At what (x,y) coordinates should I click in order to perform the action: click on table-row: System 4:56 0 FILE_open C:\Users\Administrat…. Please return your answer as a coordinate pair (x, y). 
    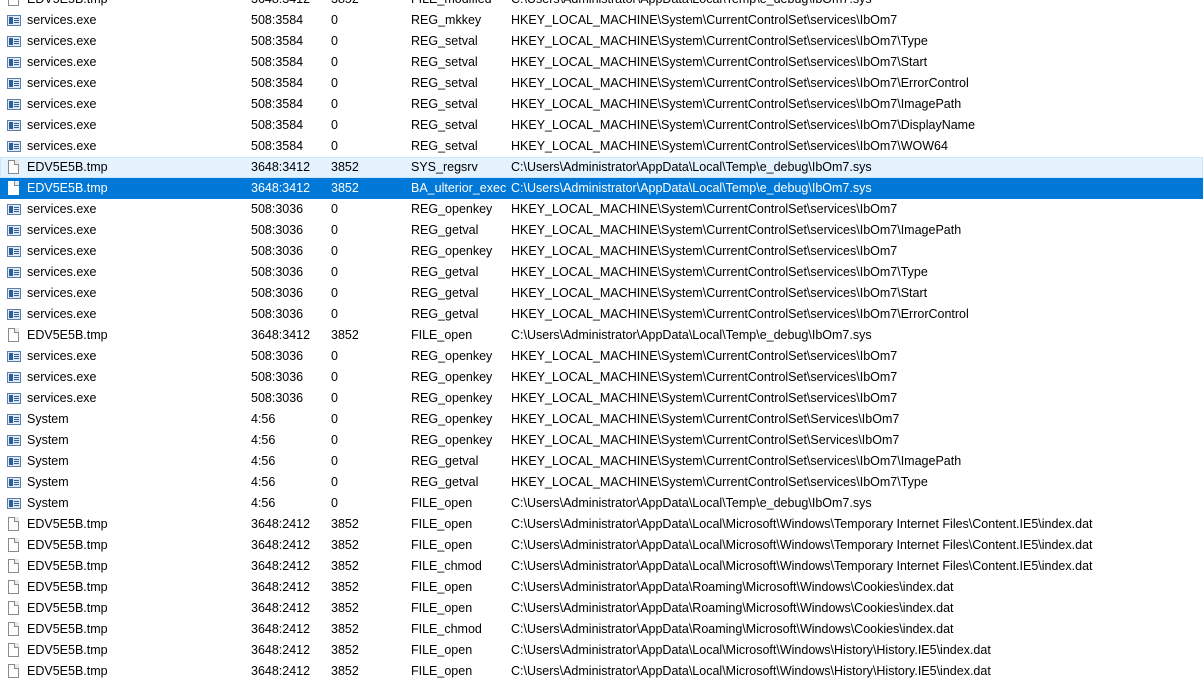
    Looking at the image, I should click on (601, 503).